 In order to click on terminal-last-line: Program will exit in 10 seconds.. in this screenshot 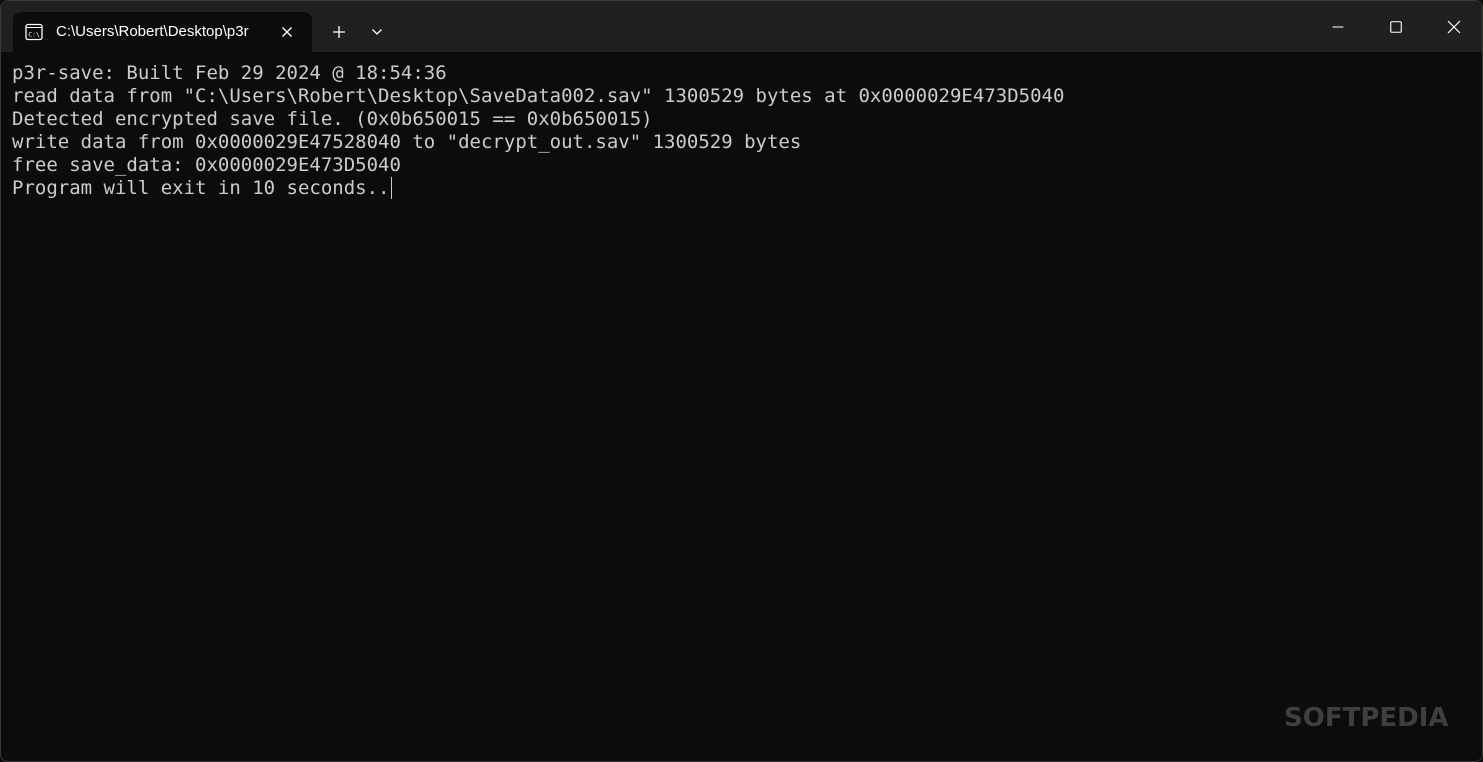, I will do `click(743, 188)`.